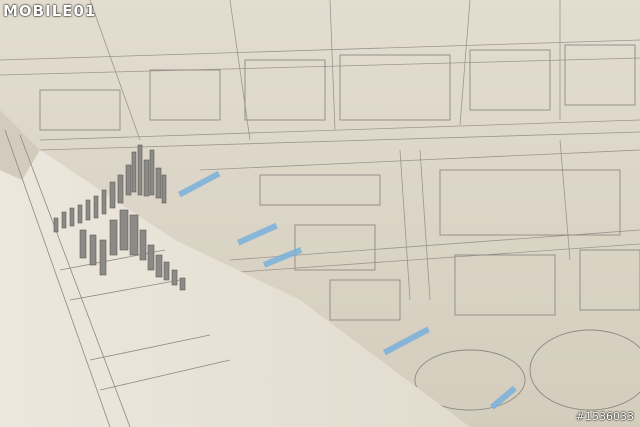 The image size is (640, 427). Describe the element at coordinates (50, 11) in the screenshot. I see `watermark-logo: MOBILE01` at that location.